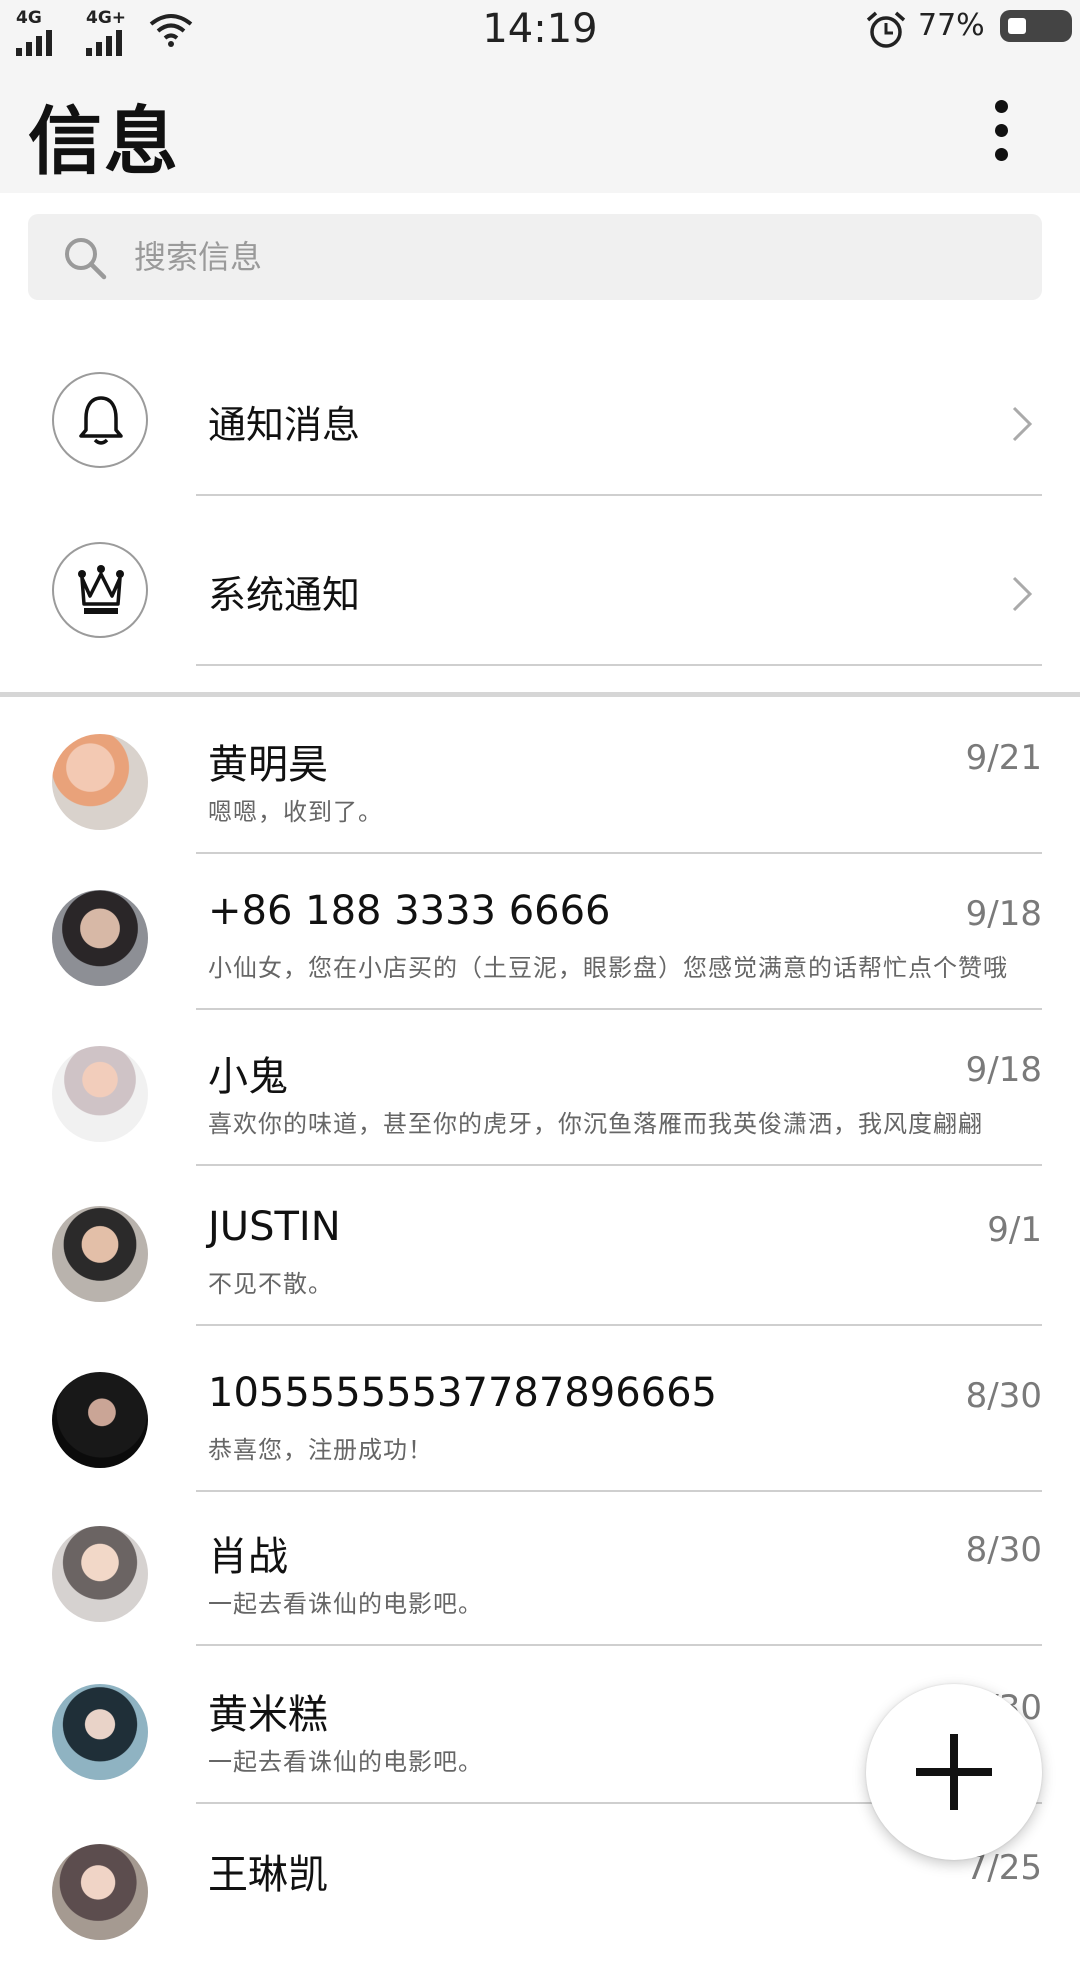 This screenshot has width=1080, height=1964. What do you see at coordinates (268, 1715) in the screenshot?
I see `contact-name: 黄米糕` at bounding box center [268, 1715].